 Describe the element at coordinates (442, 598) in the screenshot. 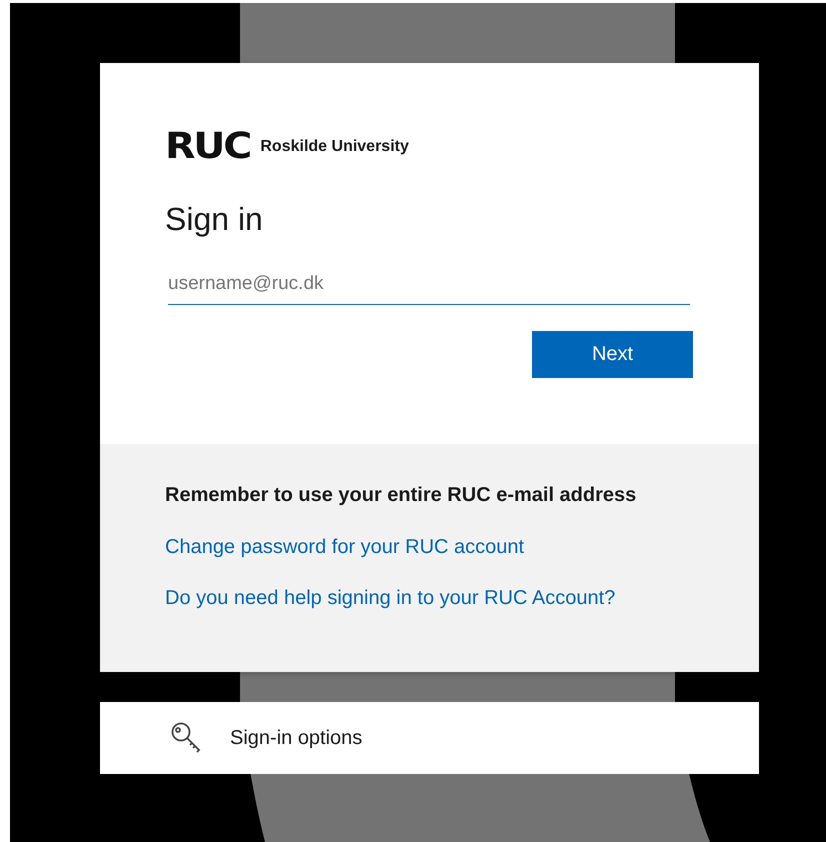

I see `help-link: Do you need help signing in to your RUC Account?` at that location.